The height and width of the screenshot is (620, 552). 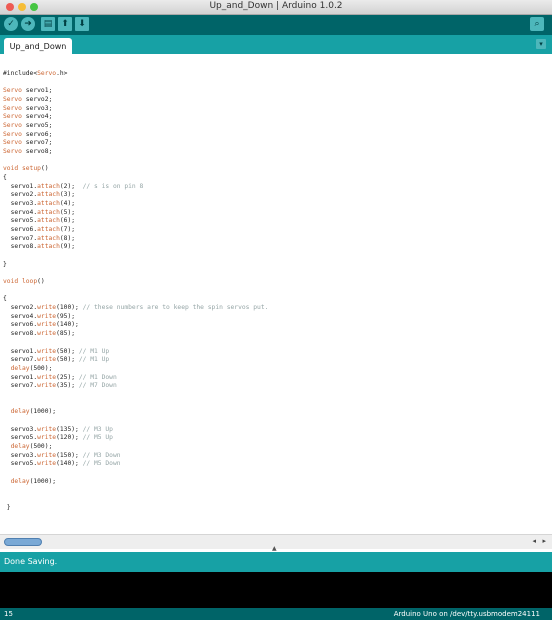 What do you see at coordinates (37, 152) in the screenshot?
I see `code-token: servo8;` at bounding box center [37, 152].